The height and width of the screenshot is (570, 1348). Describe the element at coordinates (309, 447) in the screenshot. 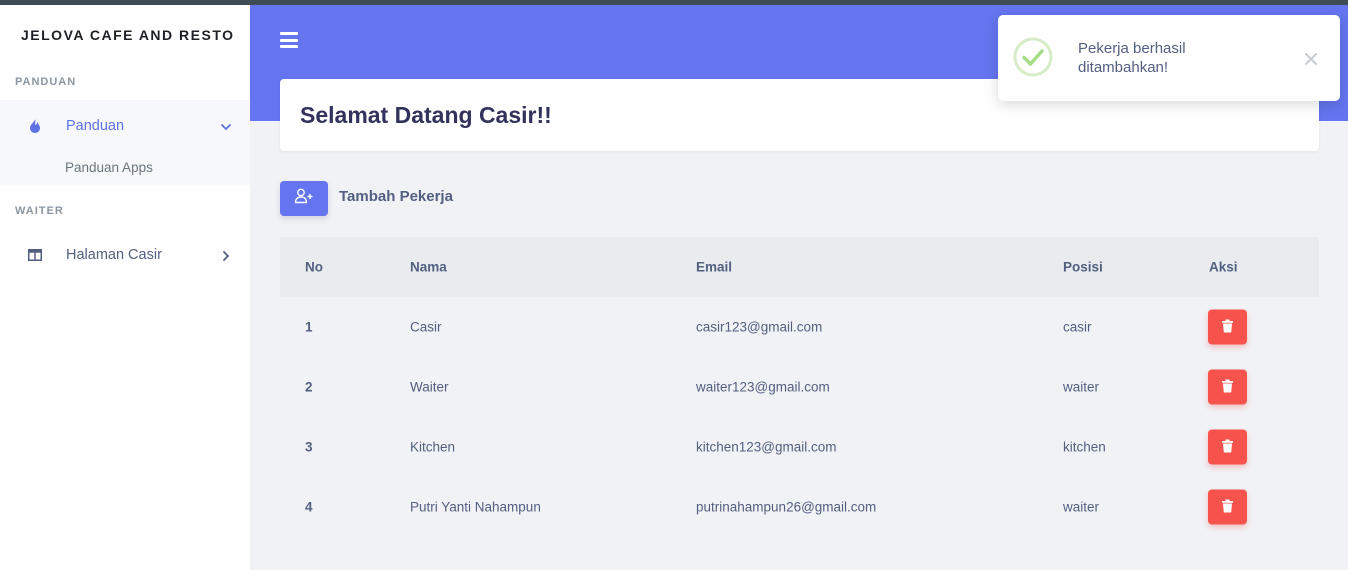

I see `cell-no: 3` at that location.